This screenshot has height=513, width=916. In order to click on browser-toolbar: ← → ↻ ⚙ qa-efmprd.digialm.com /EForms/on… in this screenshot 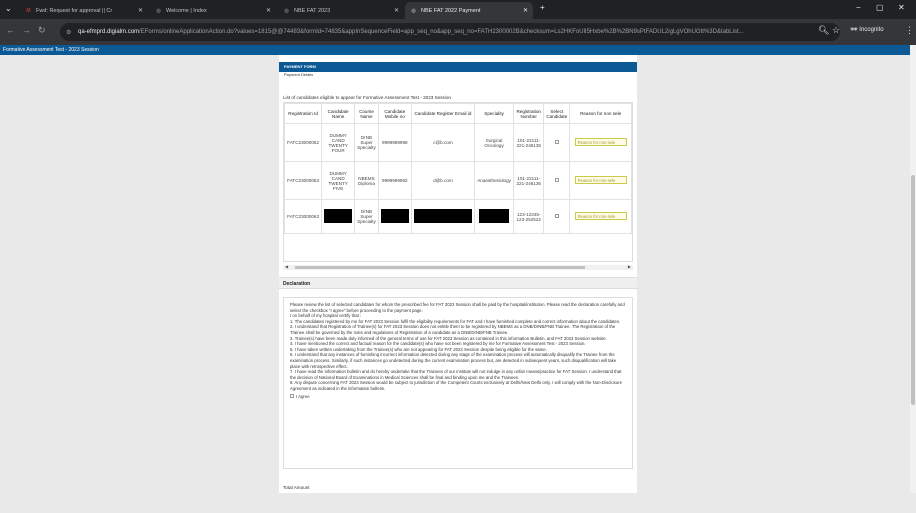, I will do `click(458, 32)`.